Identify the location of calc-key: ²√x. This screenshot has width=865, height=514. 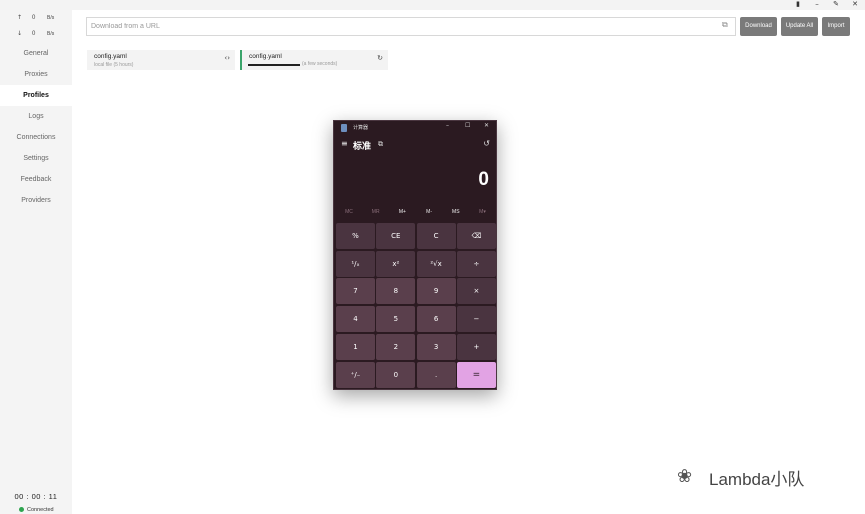
(436, 263).